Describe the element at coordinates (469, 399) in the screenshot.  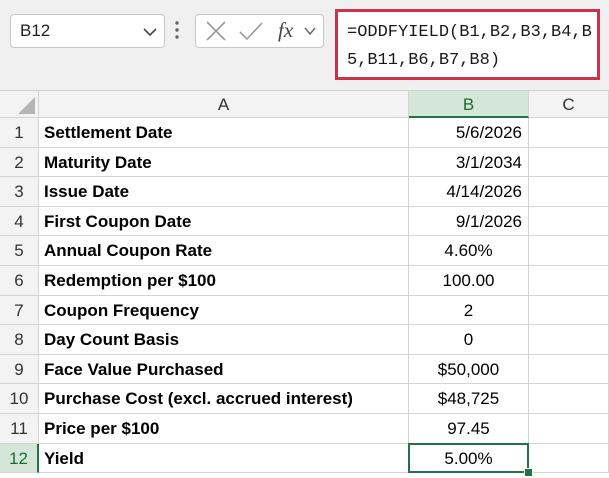
I see `cell-b10: $48,725` at that location.